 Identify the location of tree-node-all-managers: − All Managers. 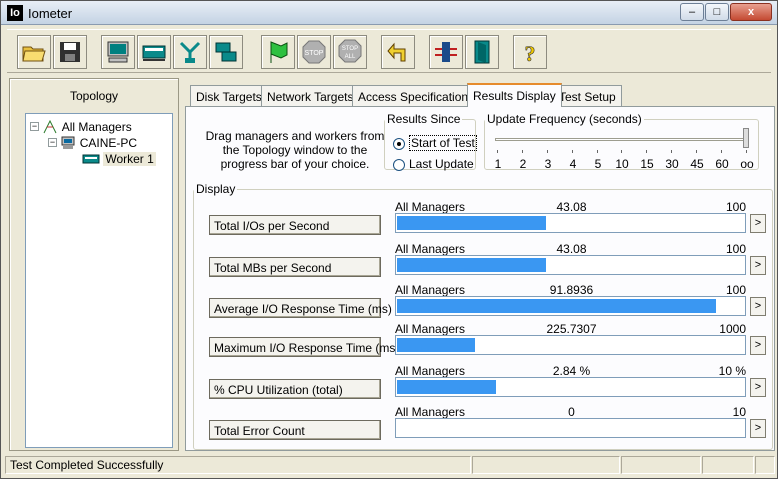
(81, 126).